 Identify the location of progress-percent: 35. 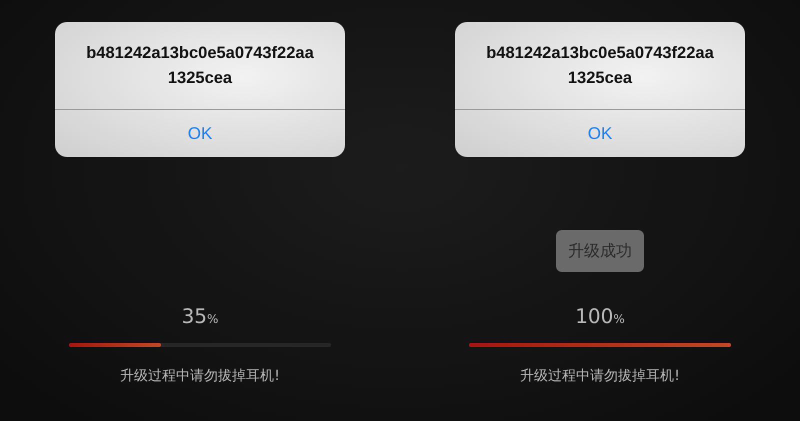
(195, 316).